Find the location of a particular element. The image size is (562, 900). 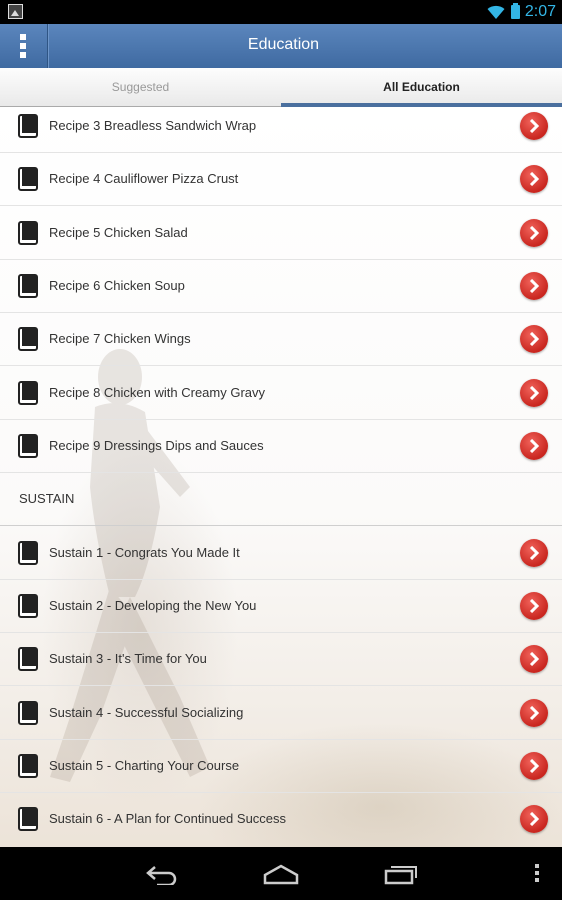

wifi-icon is located at coordinates (496, 12).